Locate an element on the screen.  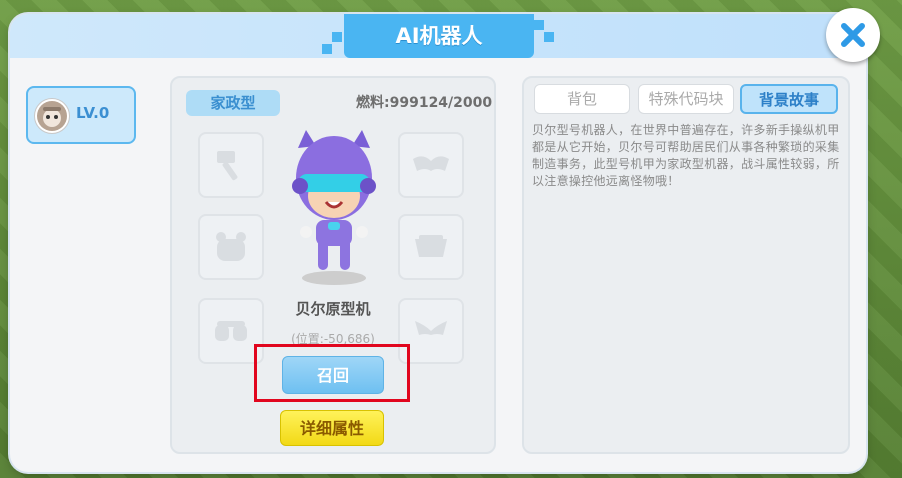
robot-type-tag: 家政型 is located at coordinates (233, 103).